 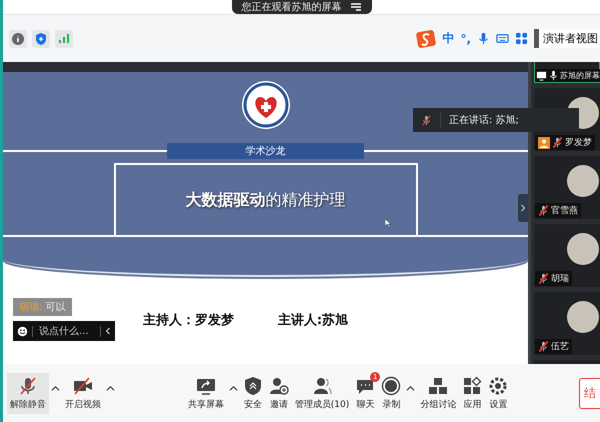 I want to click on participant-name: 苏旭的屏幕, so click(x=580, y=75).